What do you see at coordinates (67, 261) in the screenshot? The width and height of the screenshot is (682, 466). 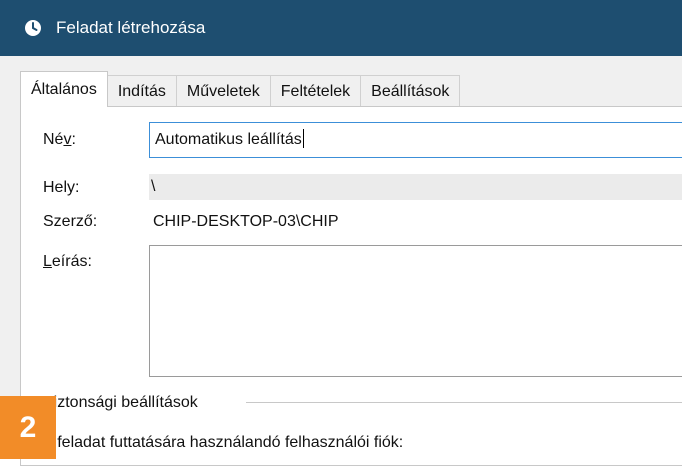 I see `description-label: Leírás:` at bounding box center [67, 261].